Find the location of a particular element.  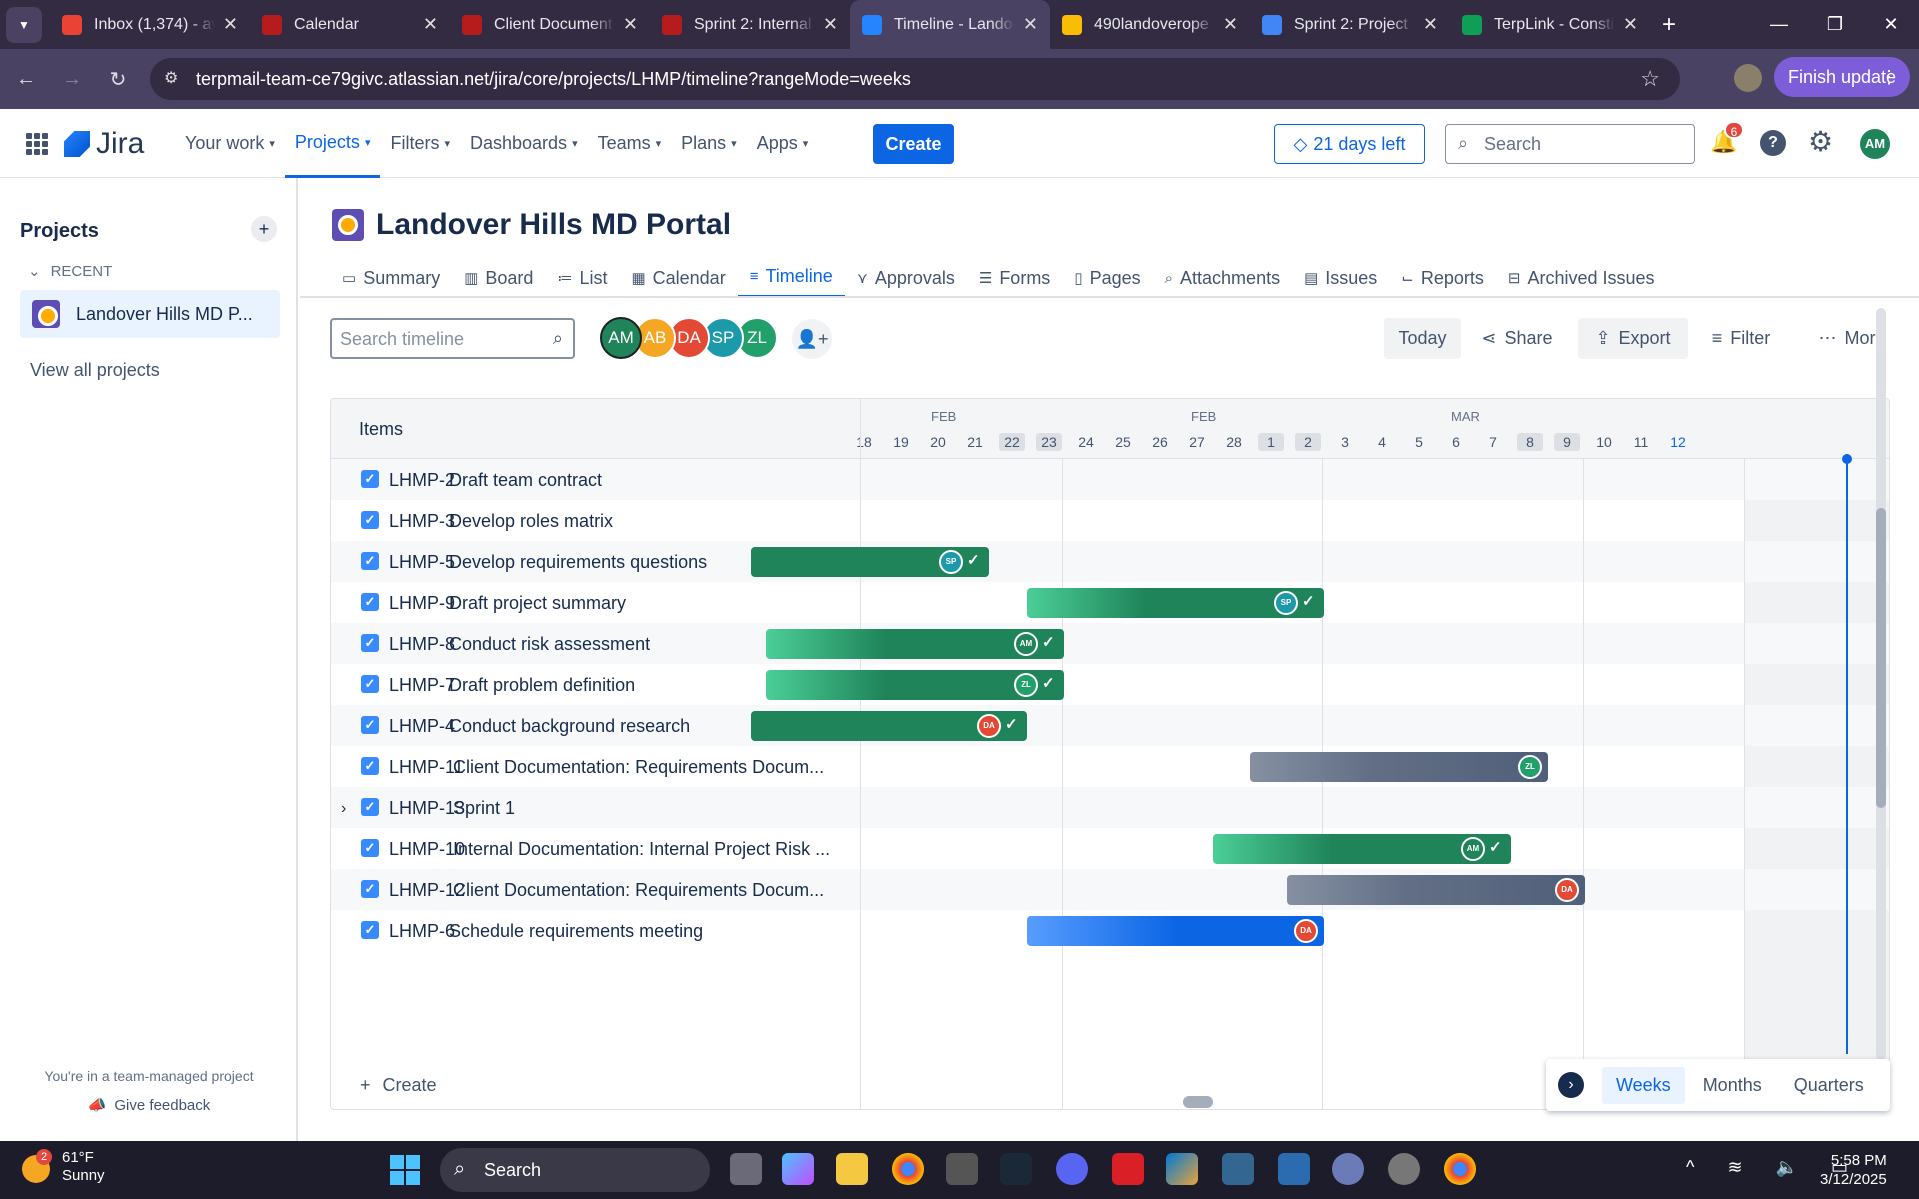

top-menu-dashboards: Dashboards ▾ is located at coordinates (524, 143).